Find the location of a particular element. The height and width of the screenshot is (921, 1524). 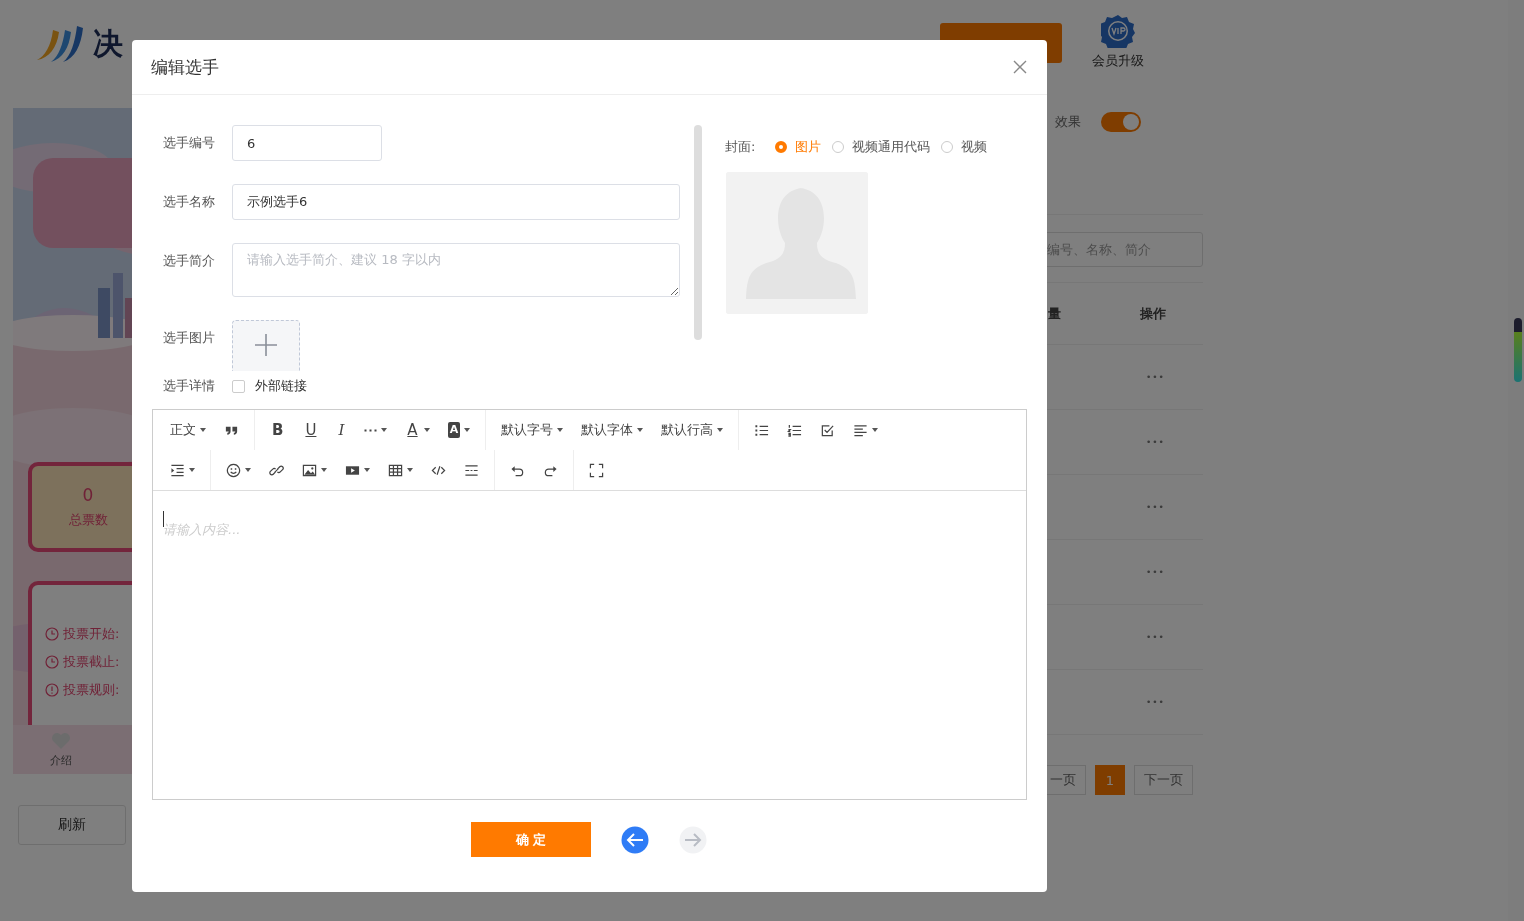

toolbar-button: 默认字体 is located at coordinates (612, 430).